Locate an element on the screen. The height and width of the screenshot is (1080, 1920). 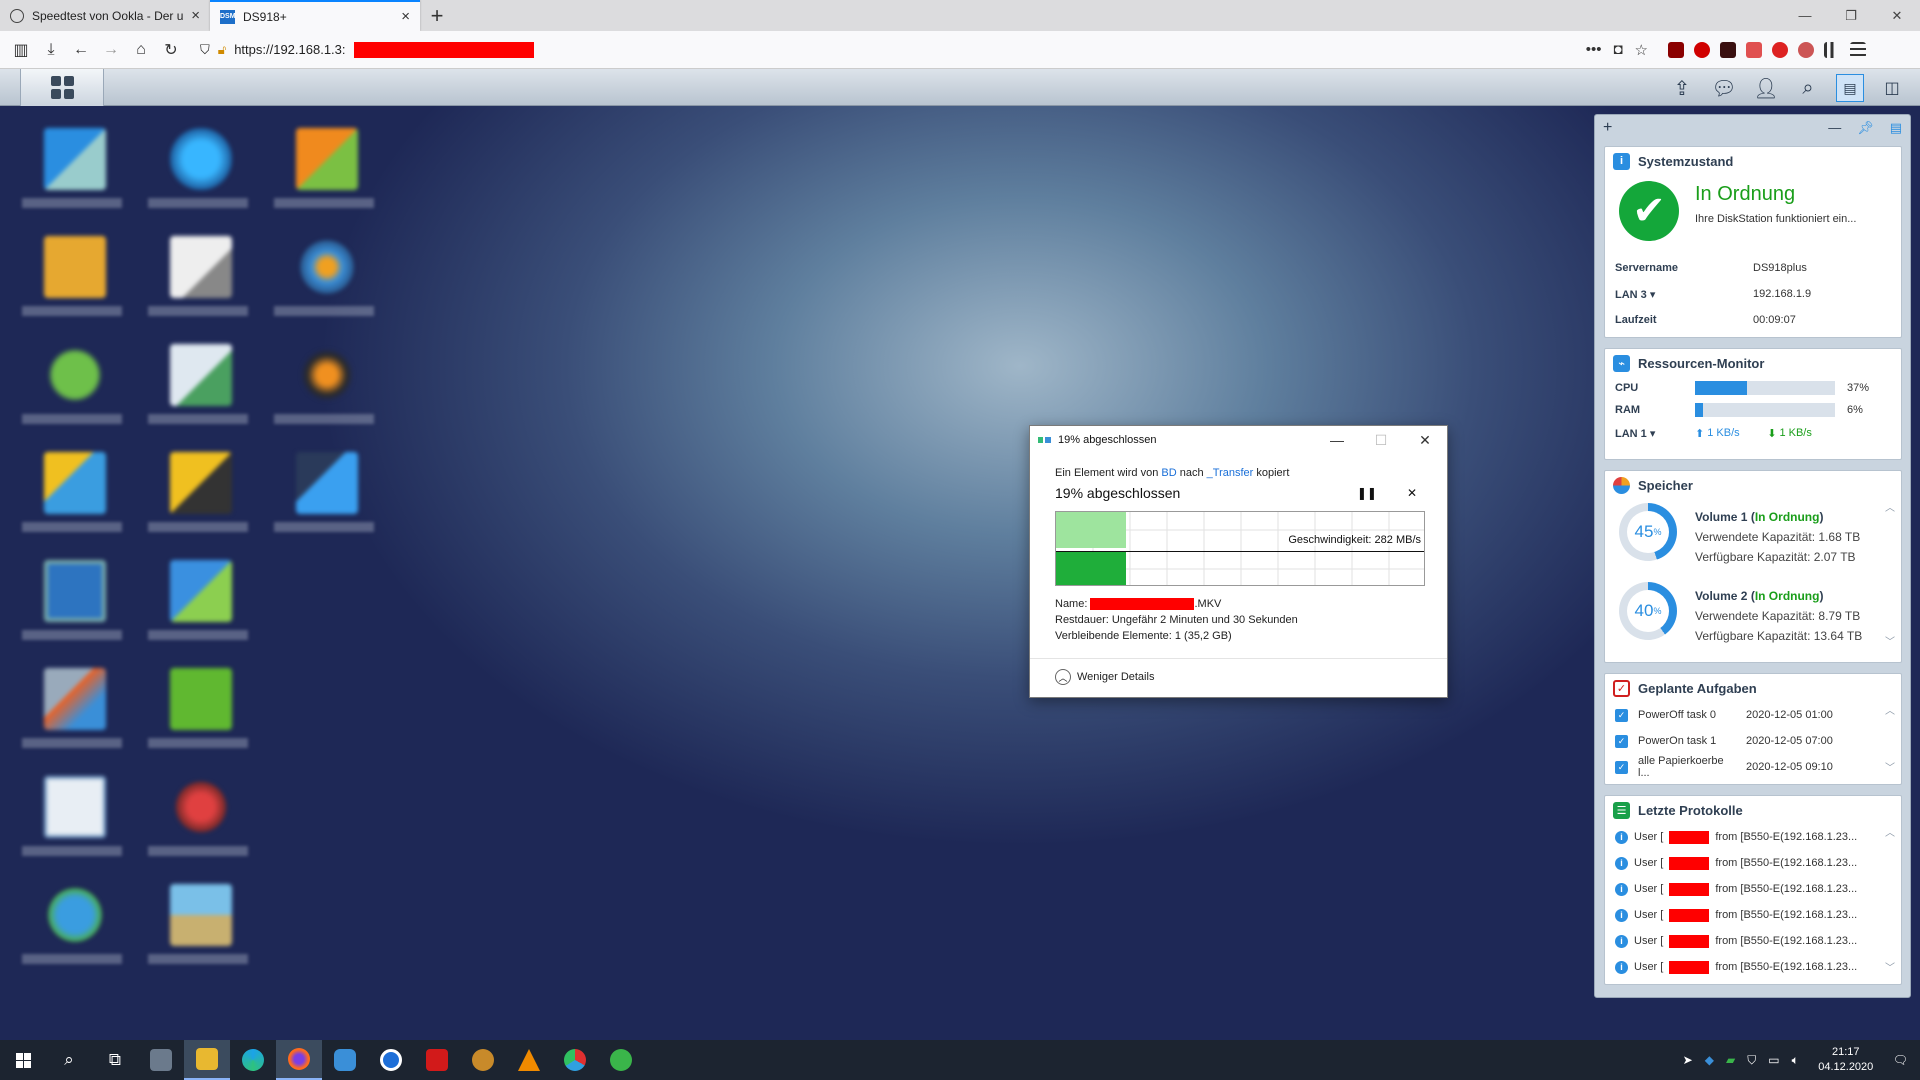
main-menu-button is located at coordinates (62, 87).